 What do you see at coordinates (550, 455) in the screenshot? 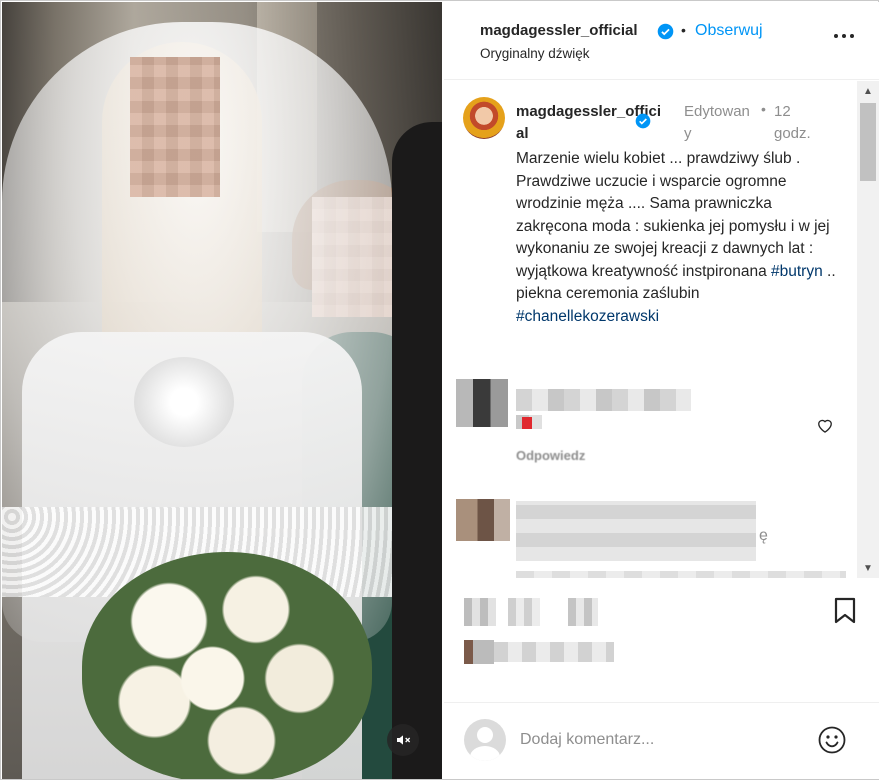
I see `reply-button: Odpowiedz` at bounding box center [550, 455].